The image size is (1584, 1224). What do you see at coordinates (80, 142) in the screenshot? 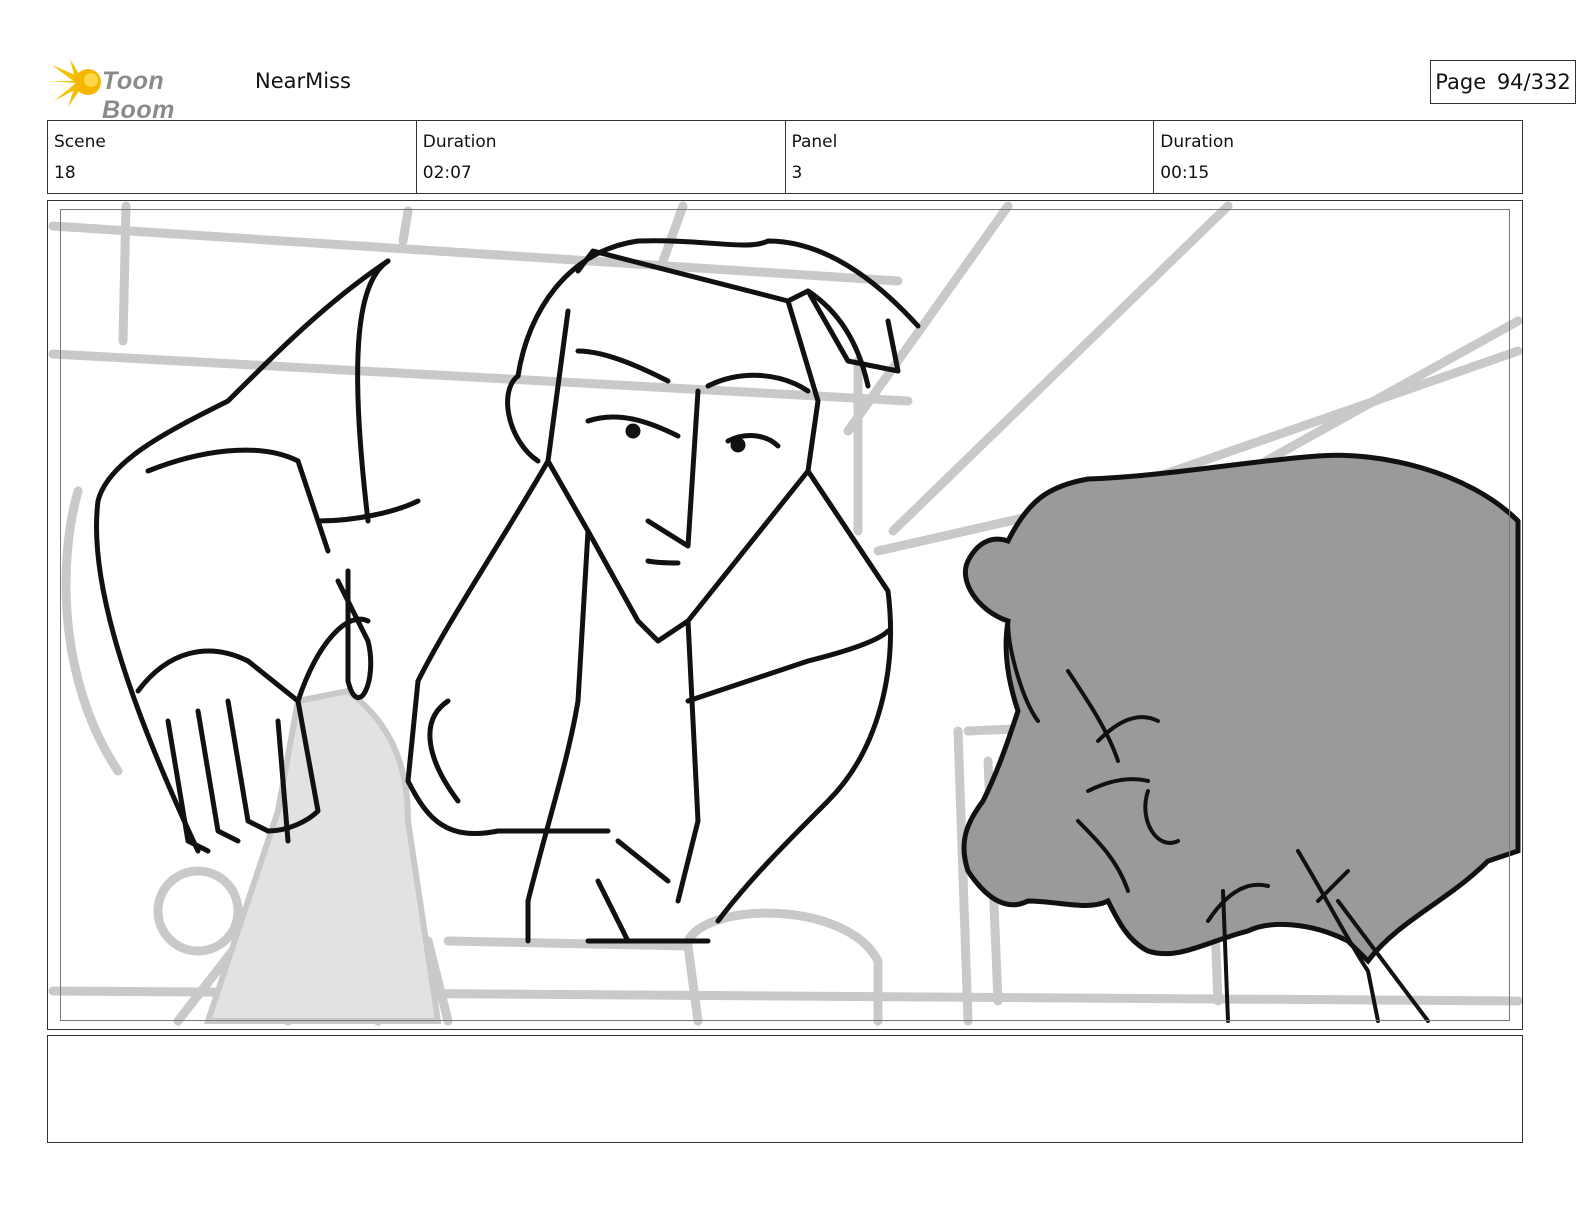
I see `scene-label: Scene` at bounding box center [80, 142].